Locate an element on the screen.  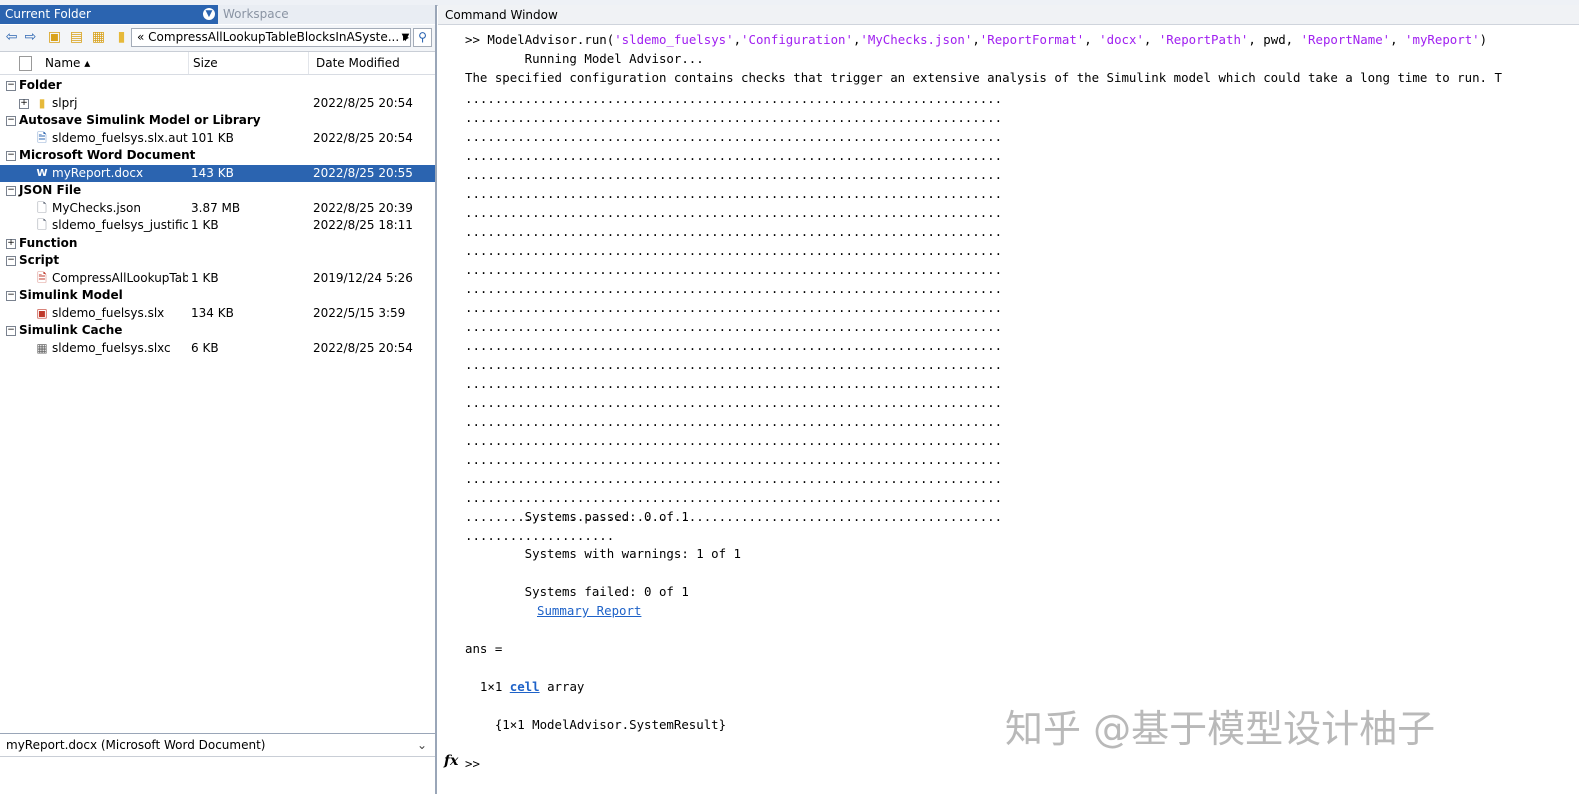
autosave-file-icon: 🗎 is located at coordinates (42, 137).